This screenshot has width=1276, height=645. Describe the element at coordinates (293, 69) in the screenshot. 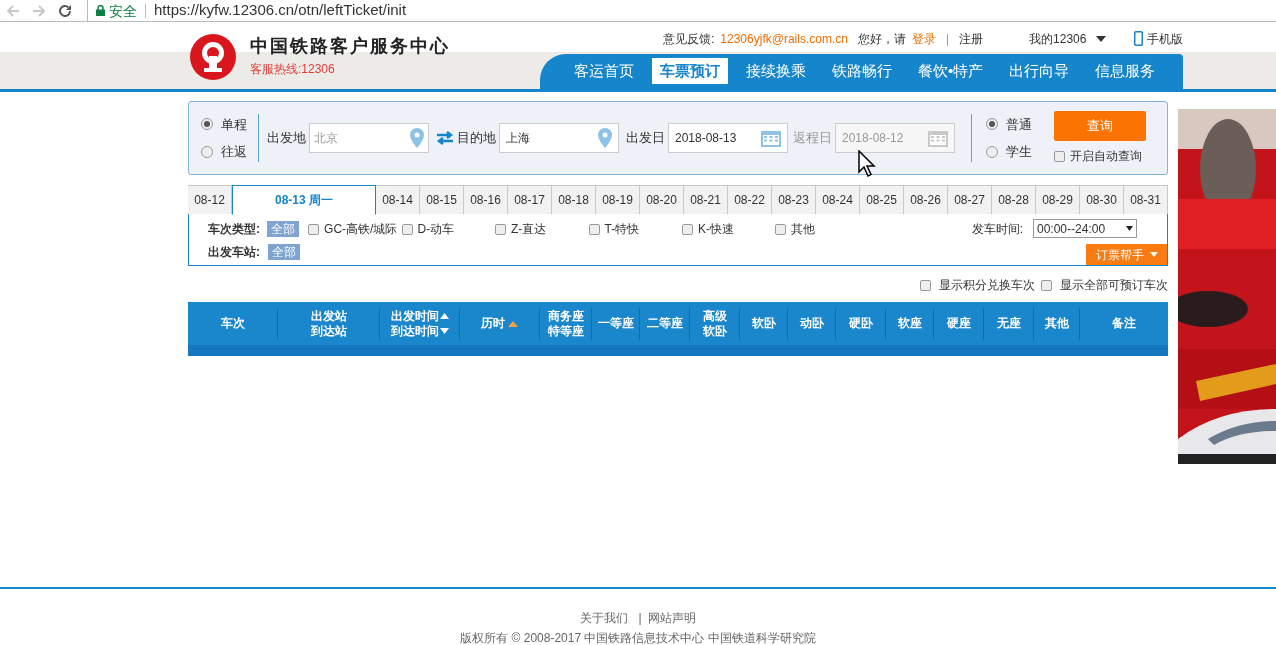

I see `hotline-text: 客服热线:12306` at that location.